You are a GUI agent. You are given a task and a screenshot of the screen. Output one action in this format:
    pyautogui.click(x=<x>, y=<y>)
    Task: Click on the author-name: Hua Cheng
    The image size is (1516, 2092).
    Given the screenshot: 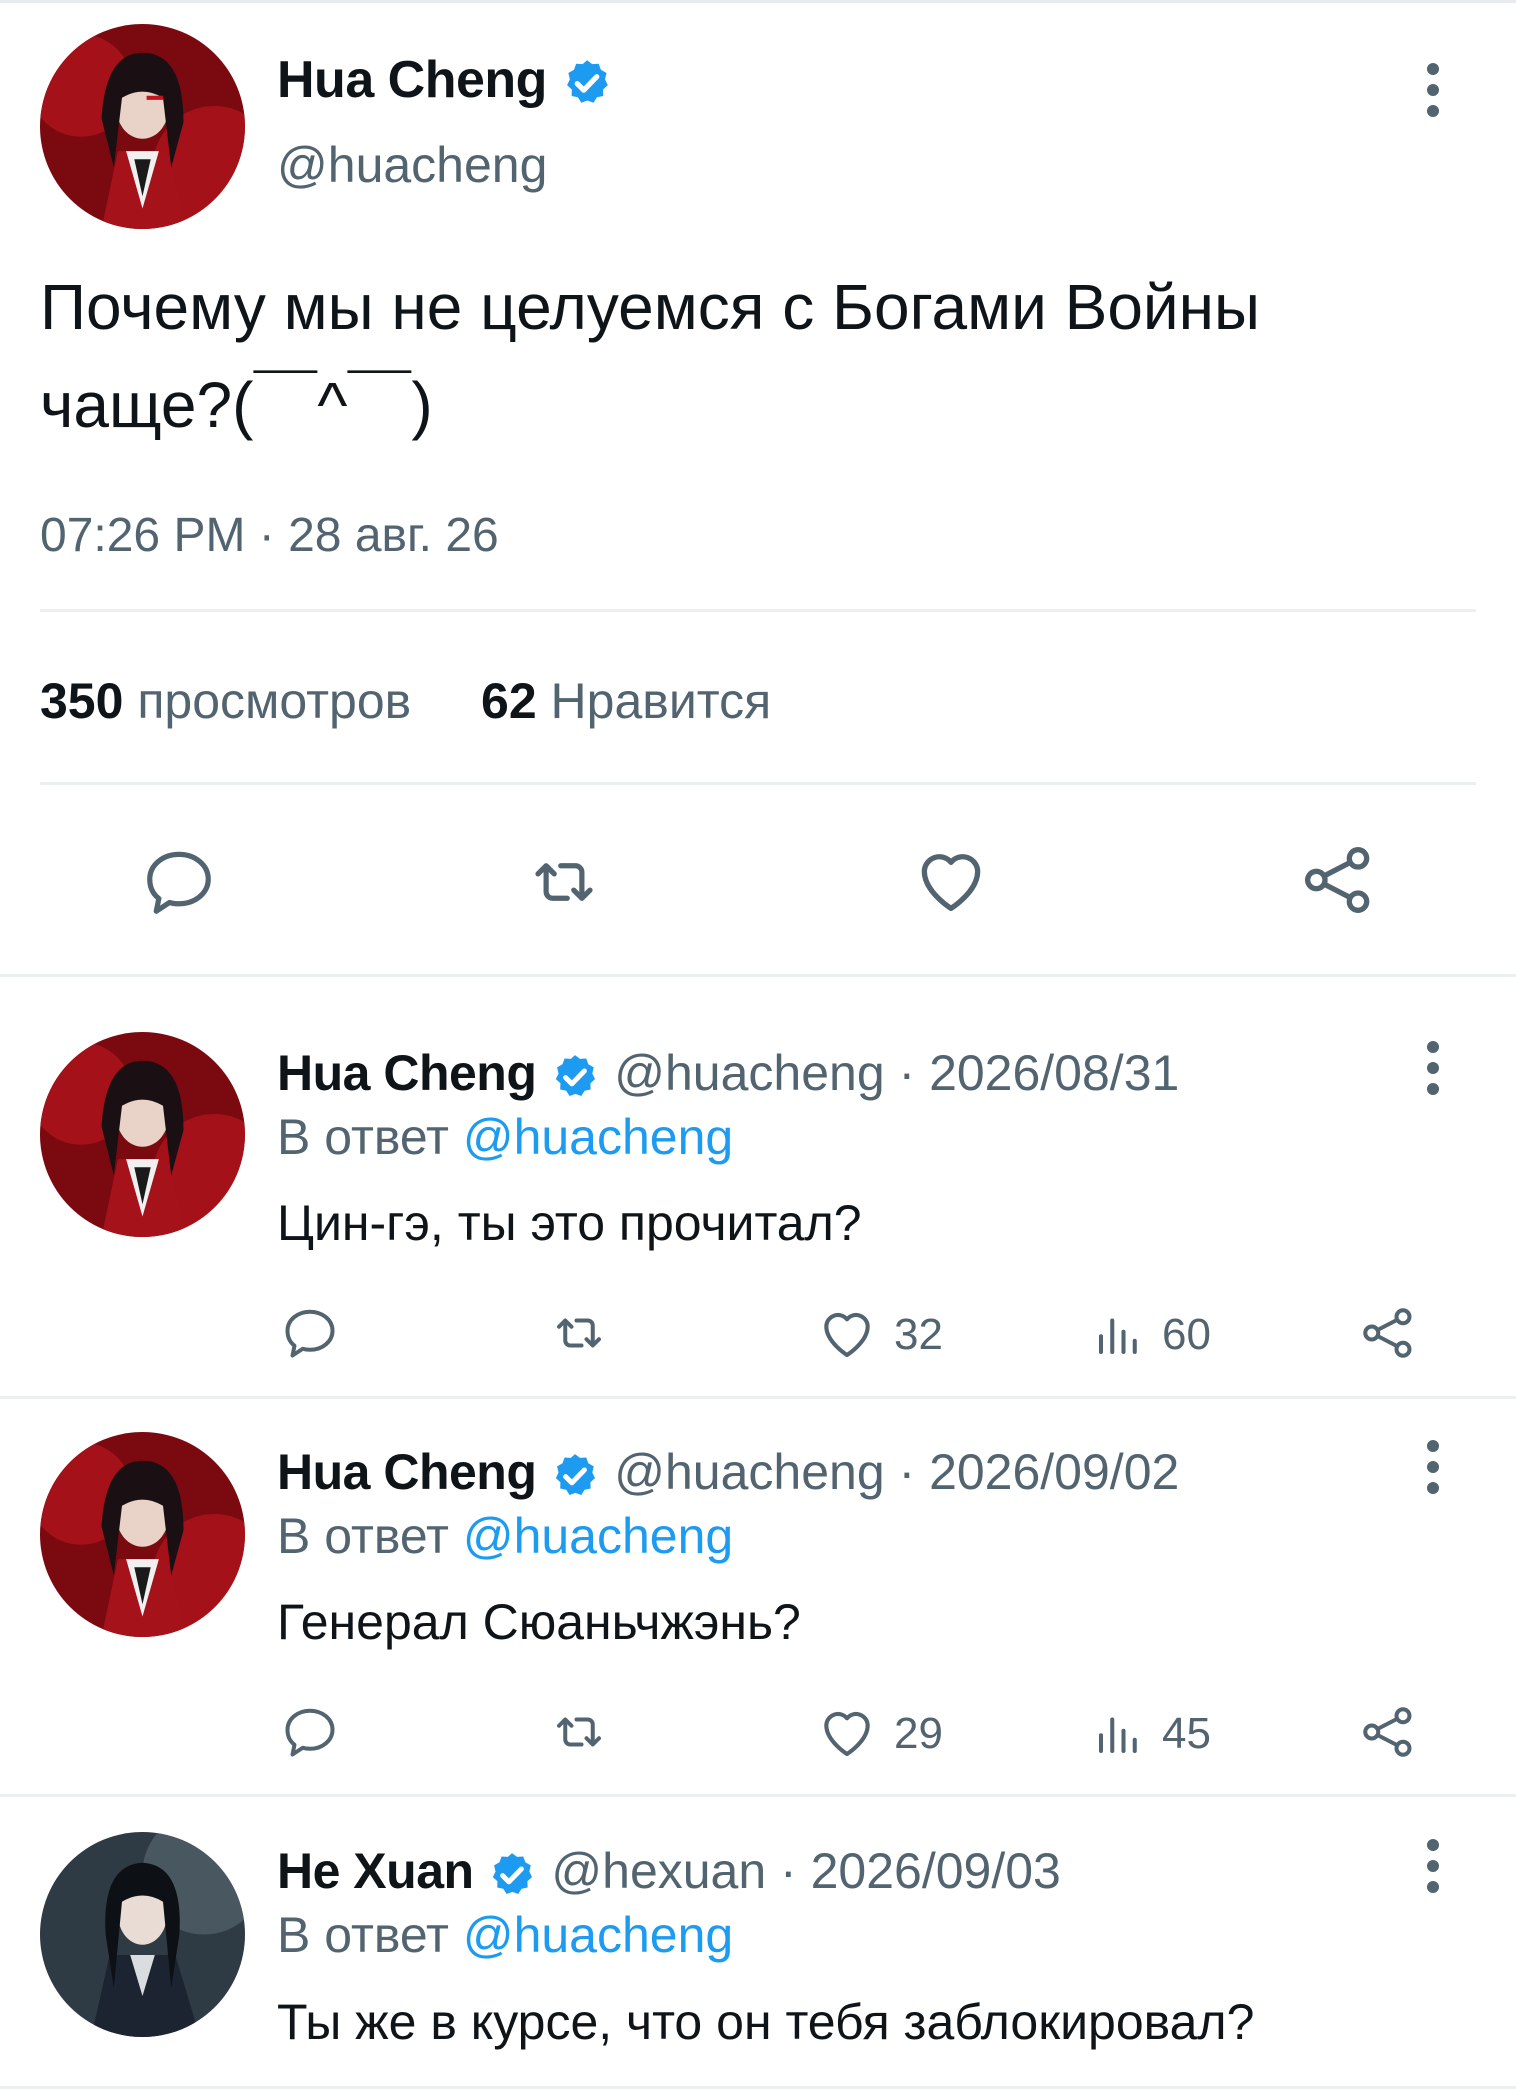 What is the action you would take?
    pyautogui.click(x=445, y=80)
    